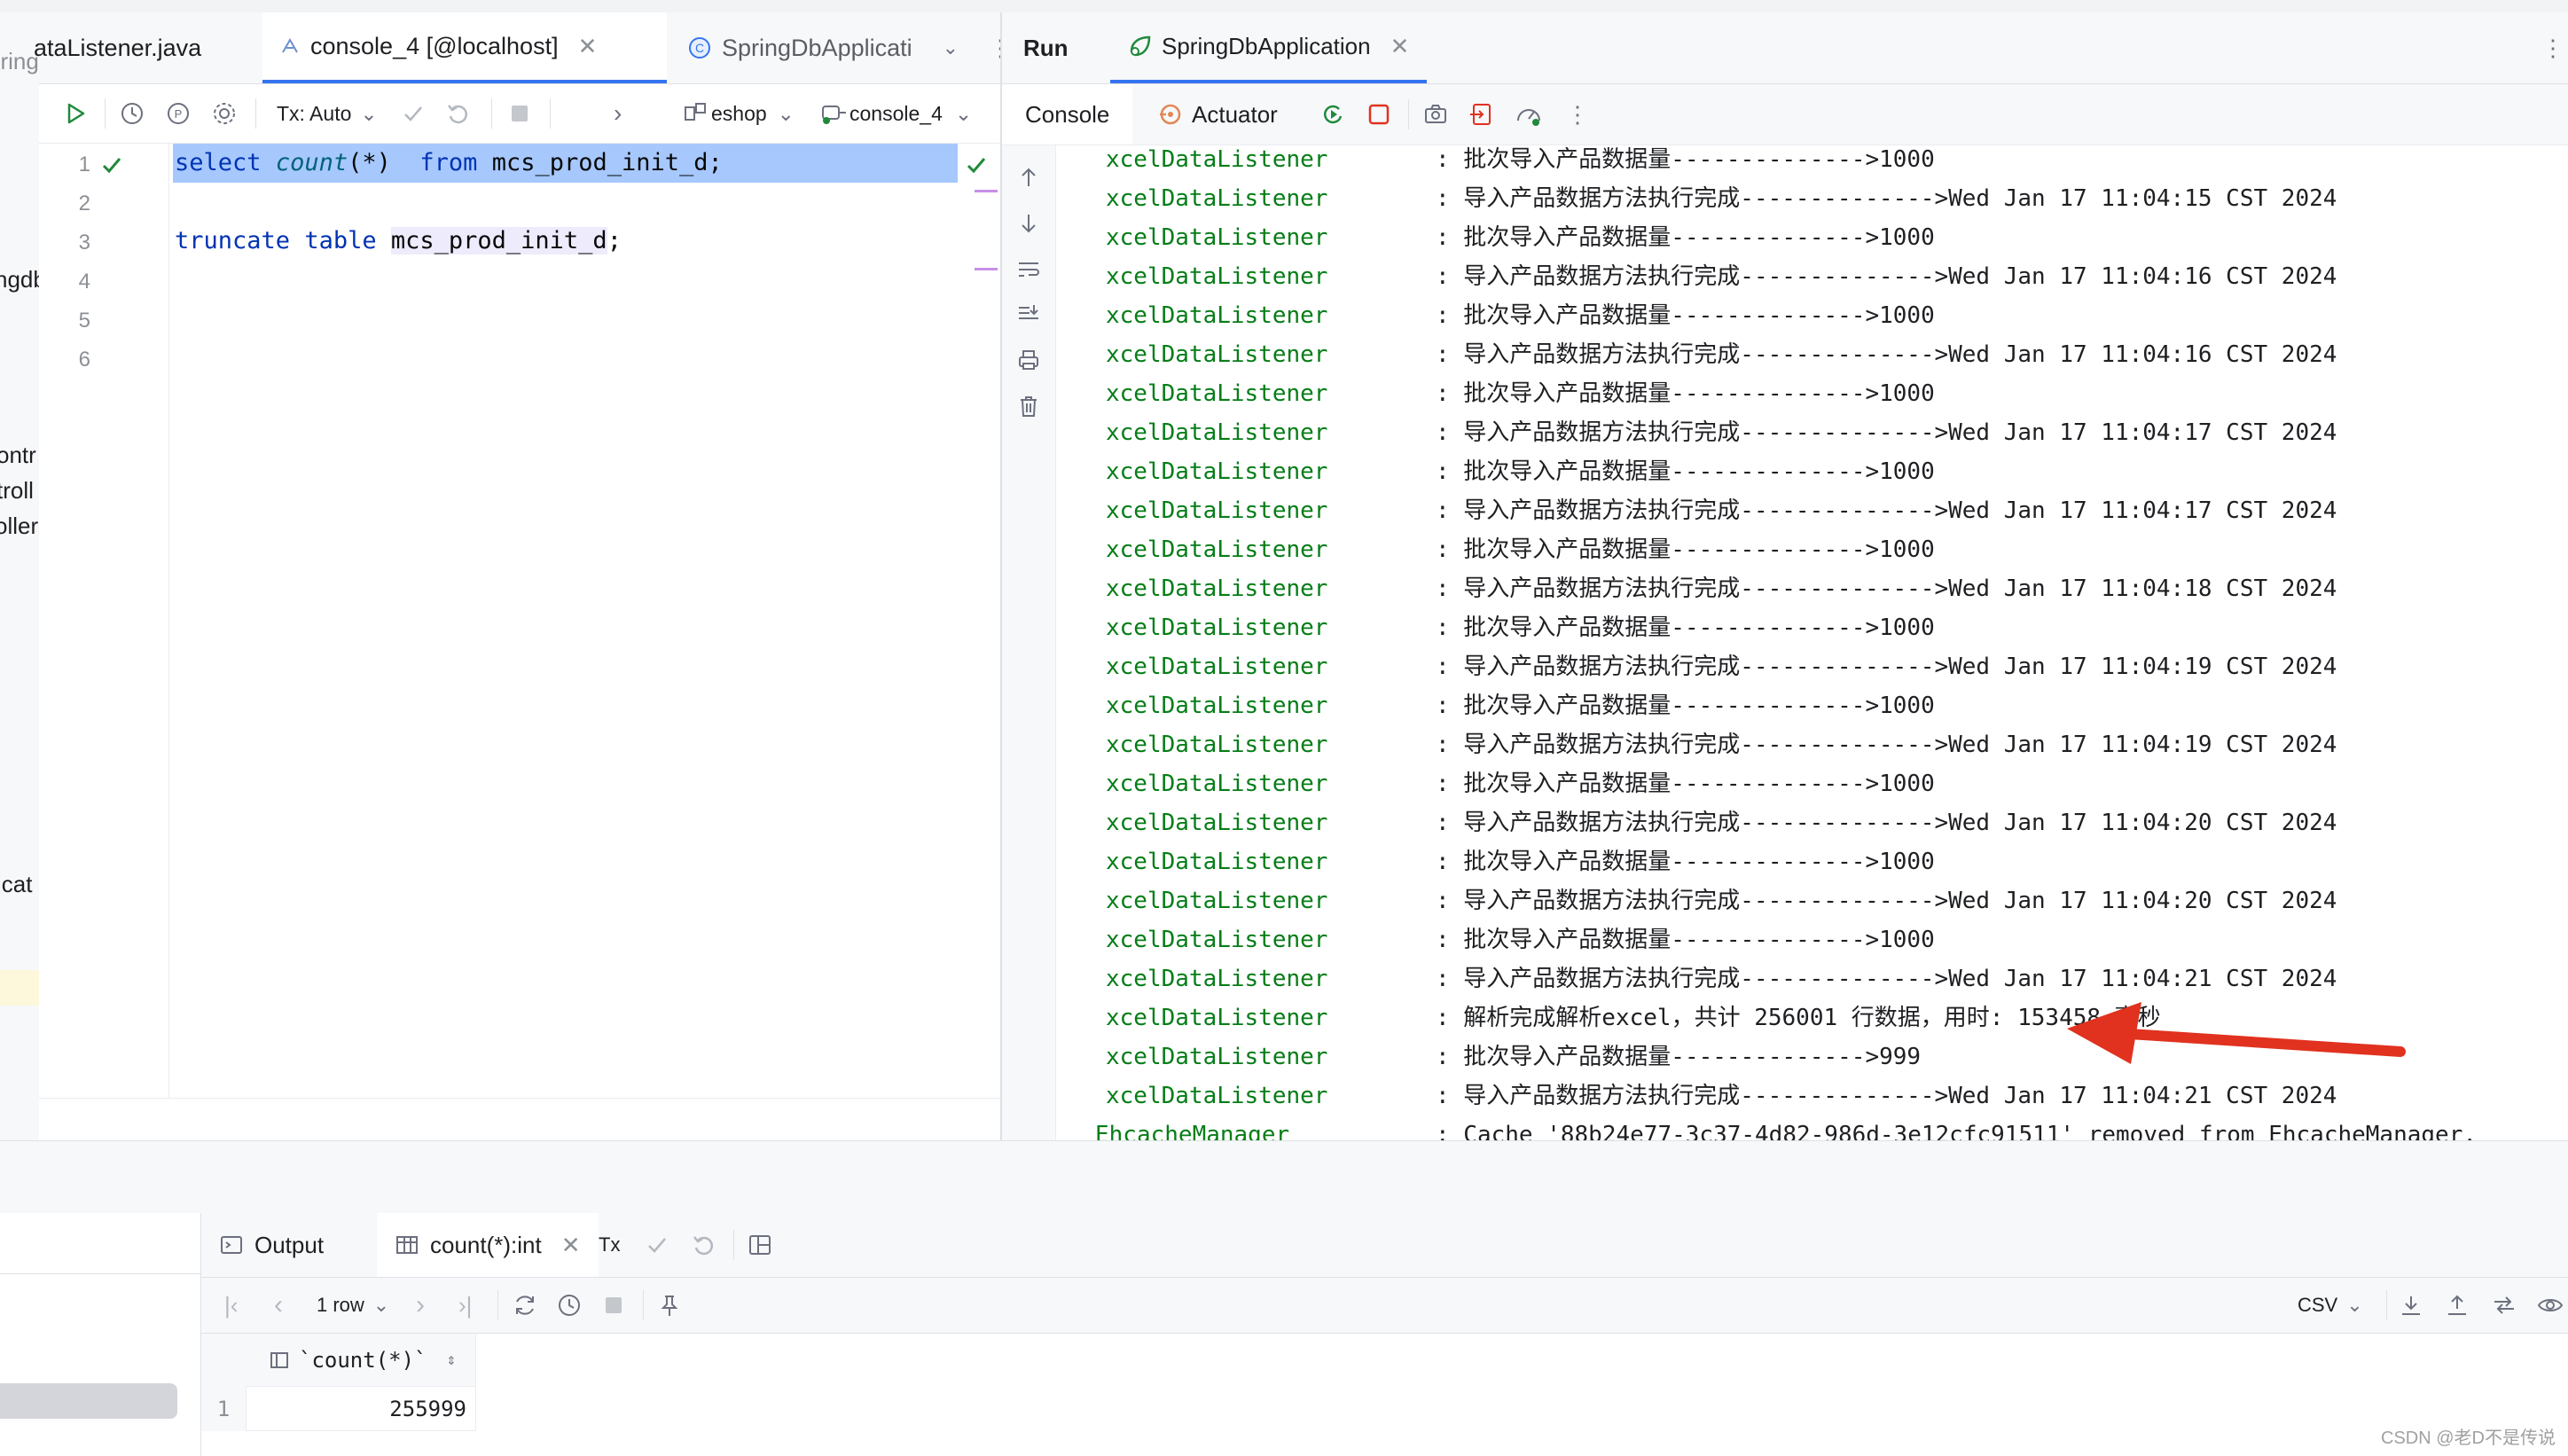 The image size is (2568, 1456). Describe the element at coordinates (88, 1401) in the screenshot. I see `services-selected-item` at that location.